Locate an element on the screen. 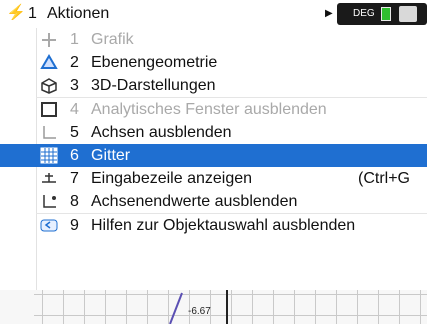  object-selection-icon is located at coordinates (49, 225).